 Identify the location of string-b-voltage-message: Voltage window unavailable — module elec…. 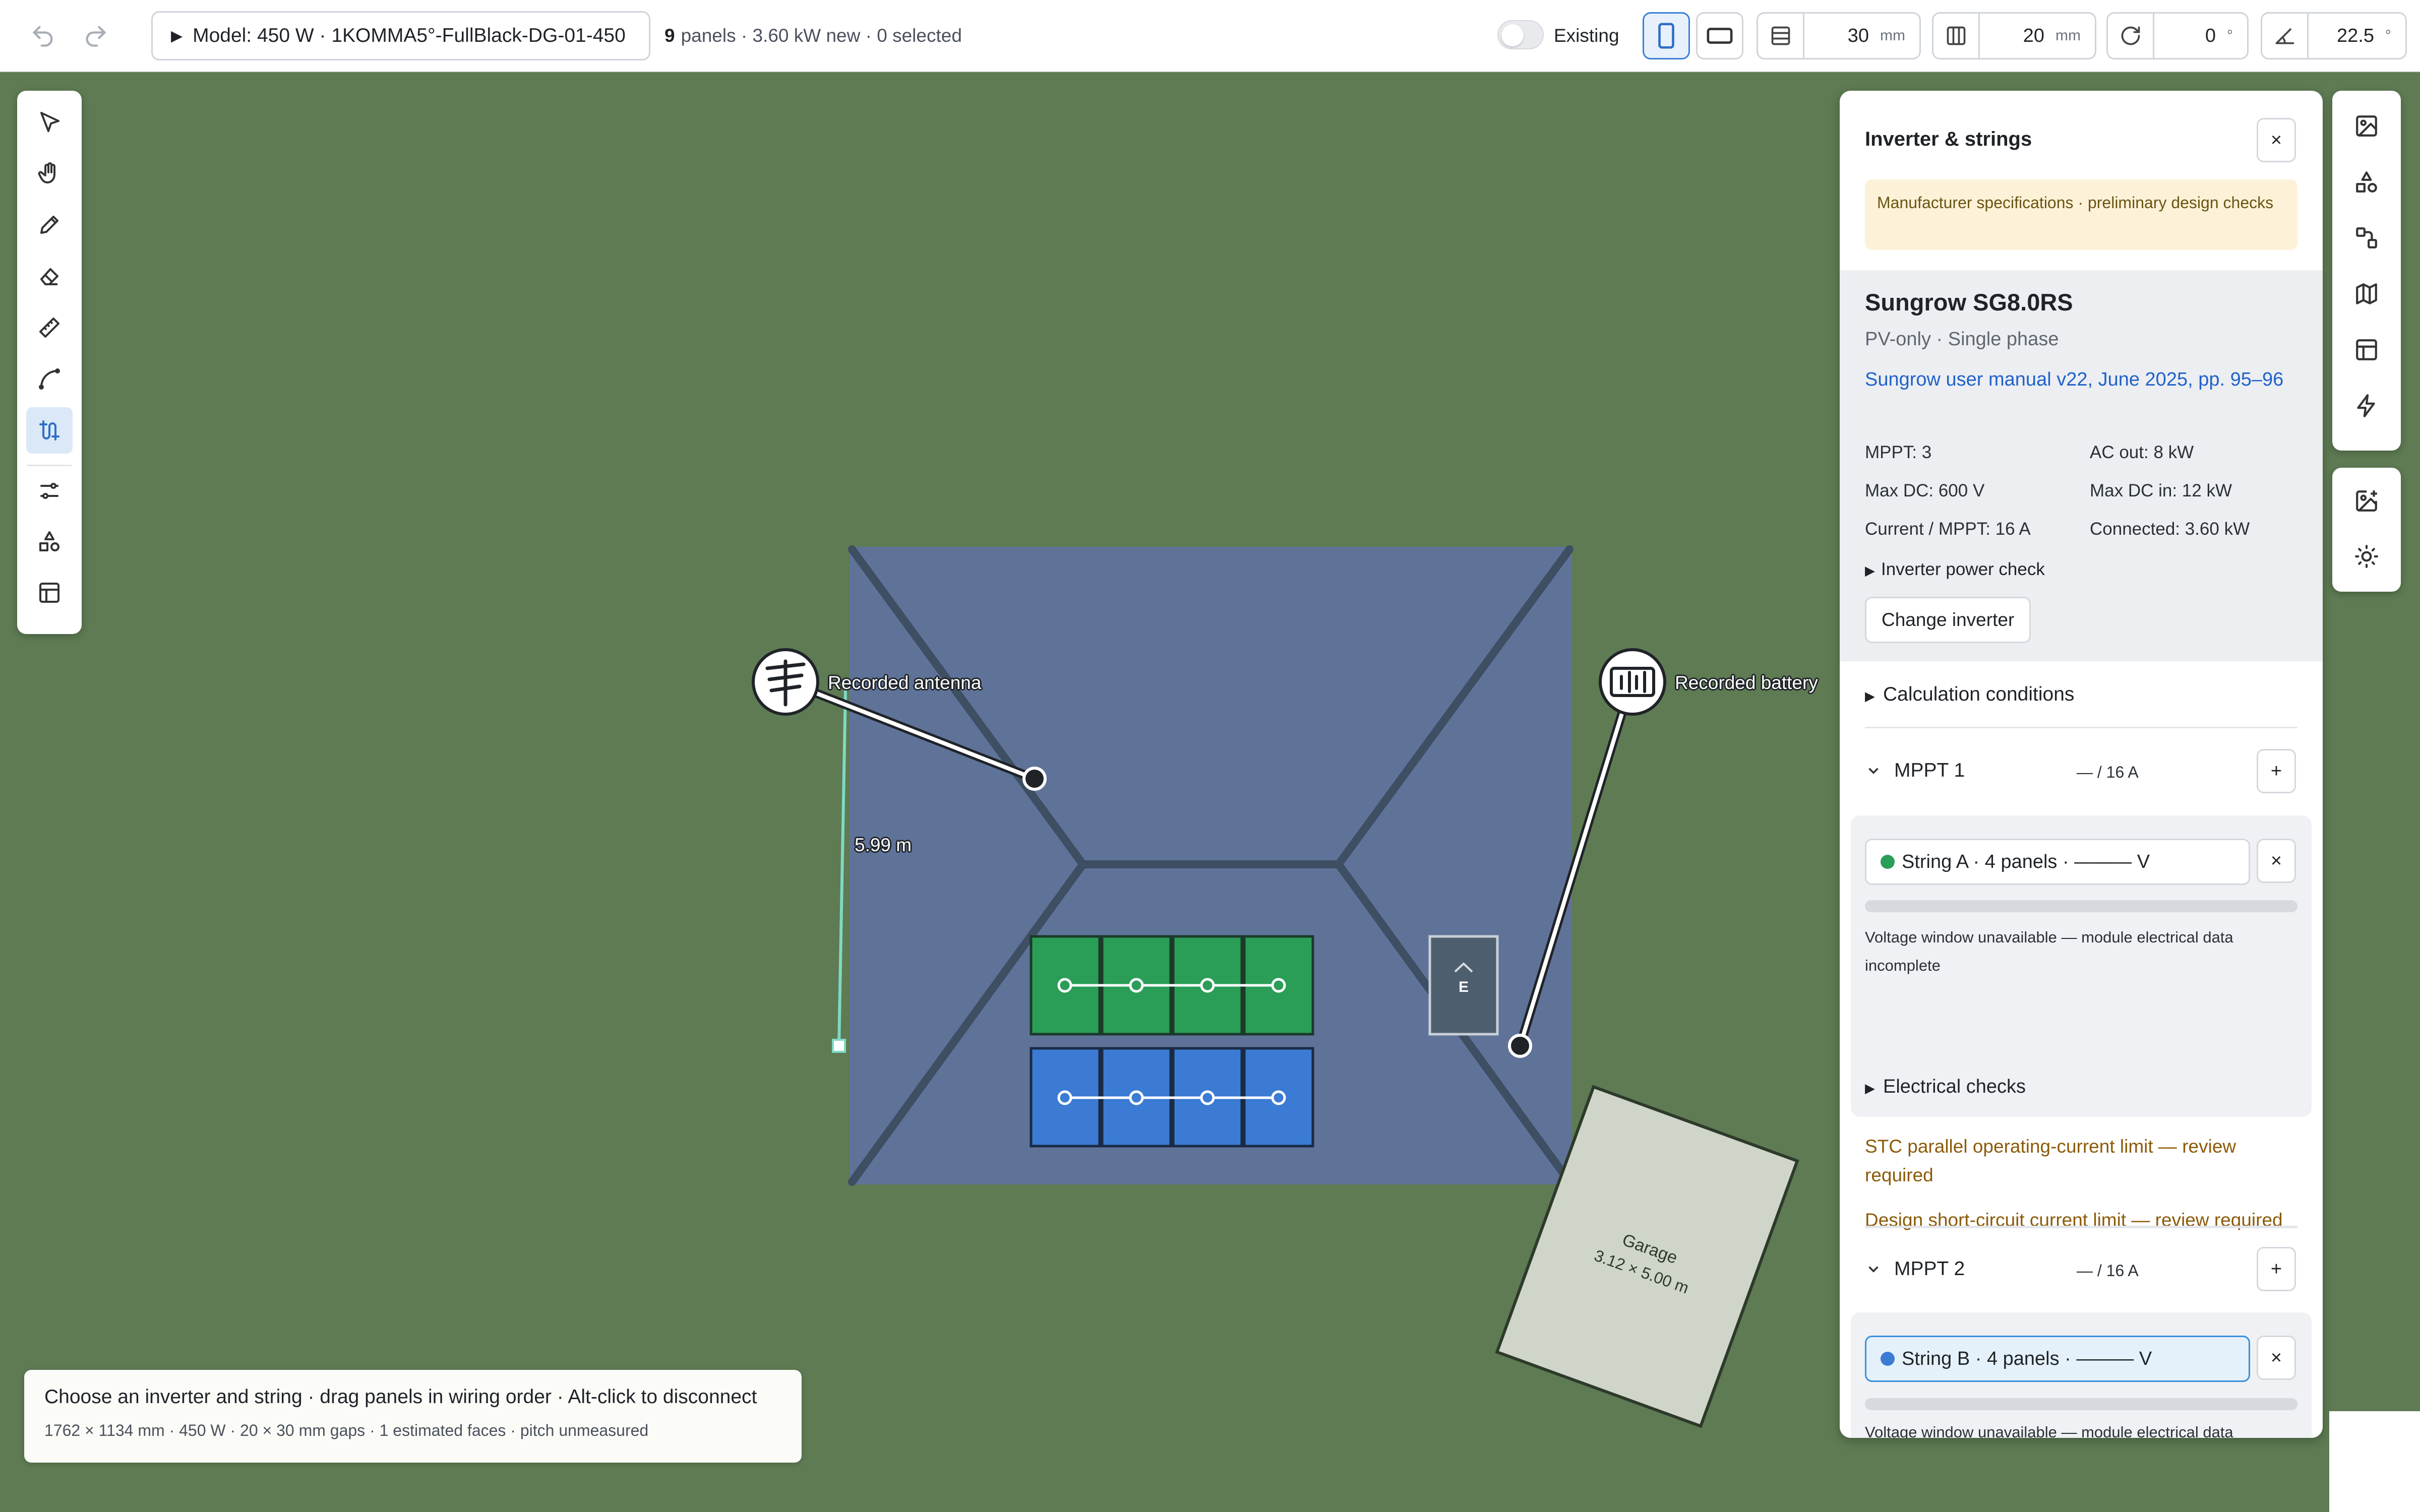
(2049, 1431).